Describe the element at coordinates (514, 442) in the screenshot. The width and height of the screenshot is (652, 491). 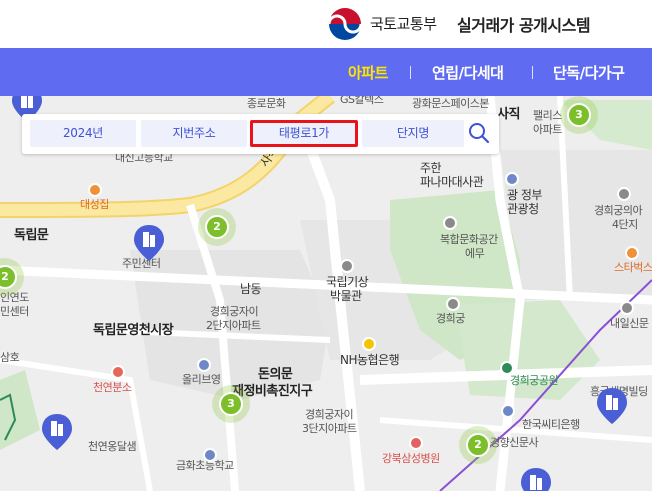
I see `label-gyeonghyang: 경향신문사` at that location.